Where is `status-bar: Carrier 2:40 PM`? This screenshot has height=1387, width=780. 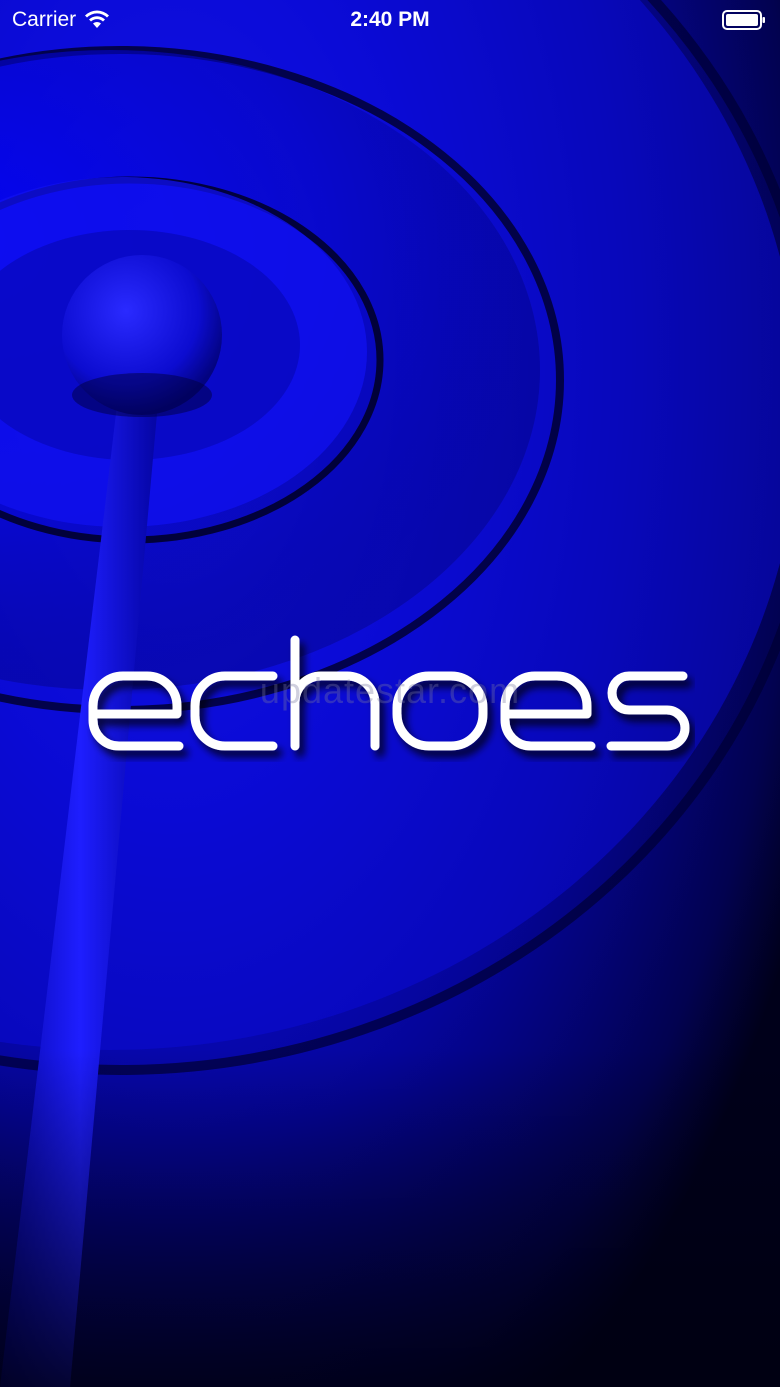
status-bar: Carrier 2:40 PM is located at coordinates (390, 20).